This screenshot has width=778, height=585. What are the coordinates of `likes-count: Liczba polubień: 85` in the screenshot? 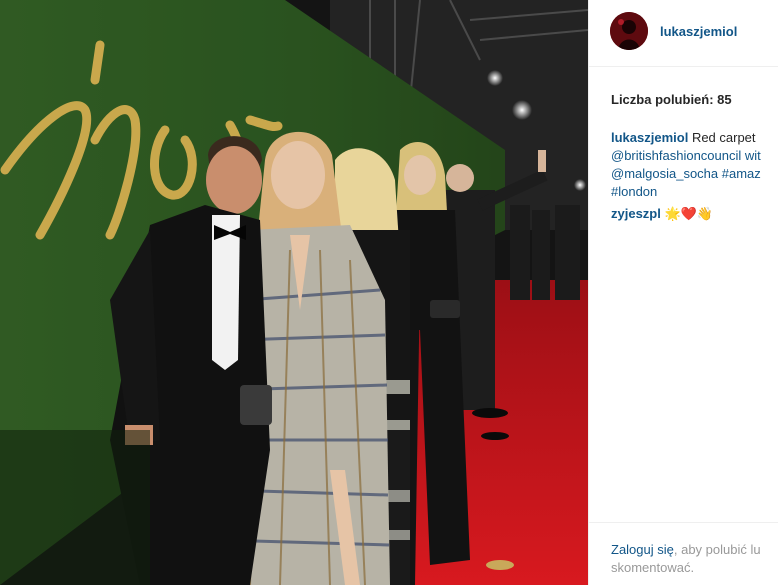 It's located at (671, 99).